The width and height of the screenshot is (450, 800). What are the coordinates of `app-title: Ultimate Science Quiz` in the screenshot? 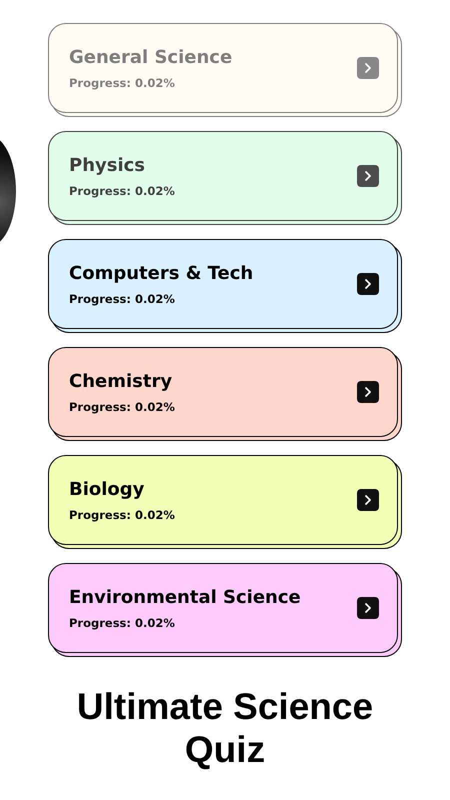 It's located at (225, 728).